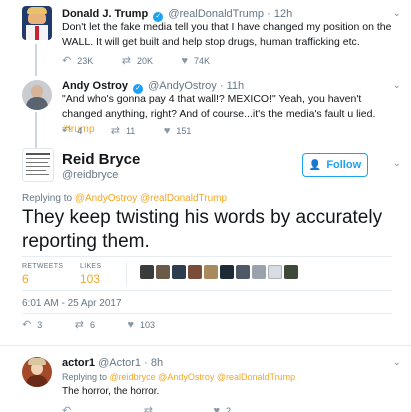 This screenshot has width=411, height=412. I want to click on tweet-header: actor1 @Actor1 · 8h, so click(112, 363).